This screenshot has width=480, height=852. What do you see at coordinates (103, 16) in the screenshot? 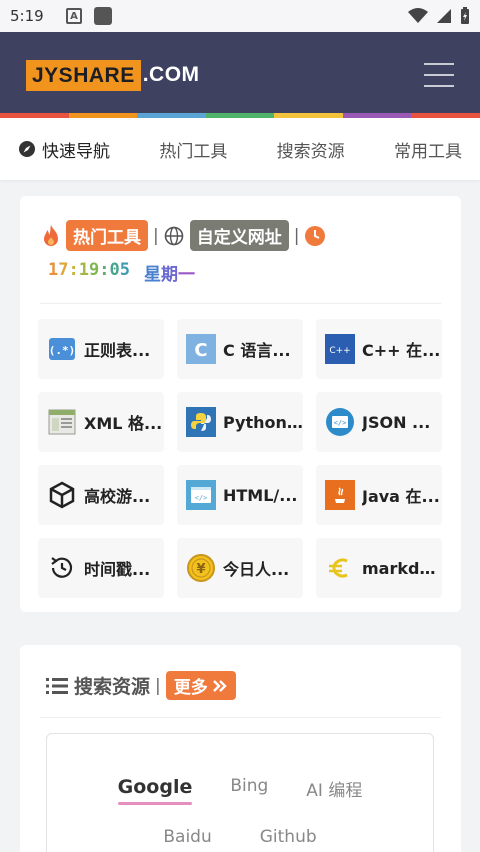
I see `notification-square-icon` at bounding box center [103, 16].